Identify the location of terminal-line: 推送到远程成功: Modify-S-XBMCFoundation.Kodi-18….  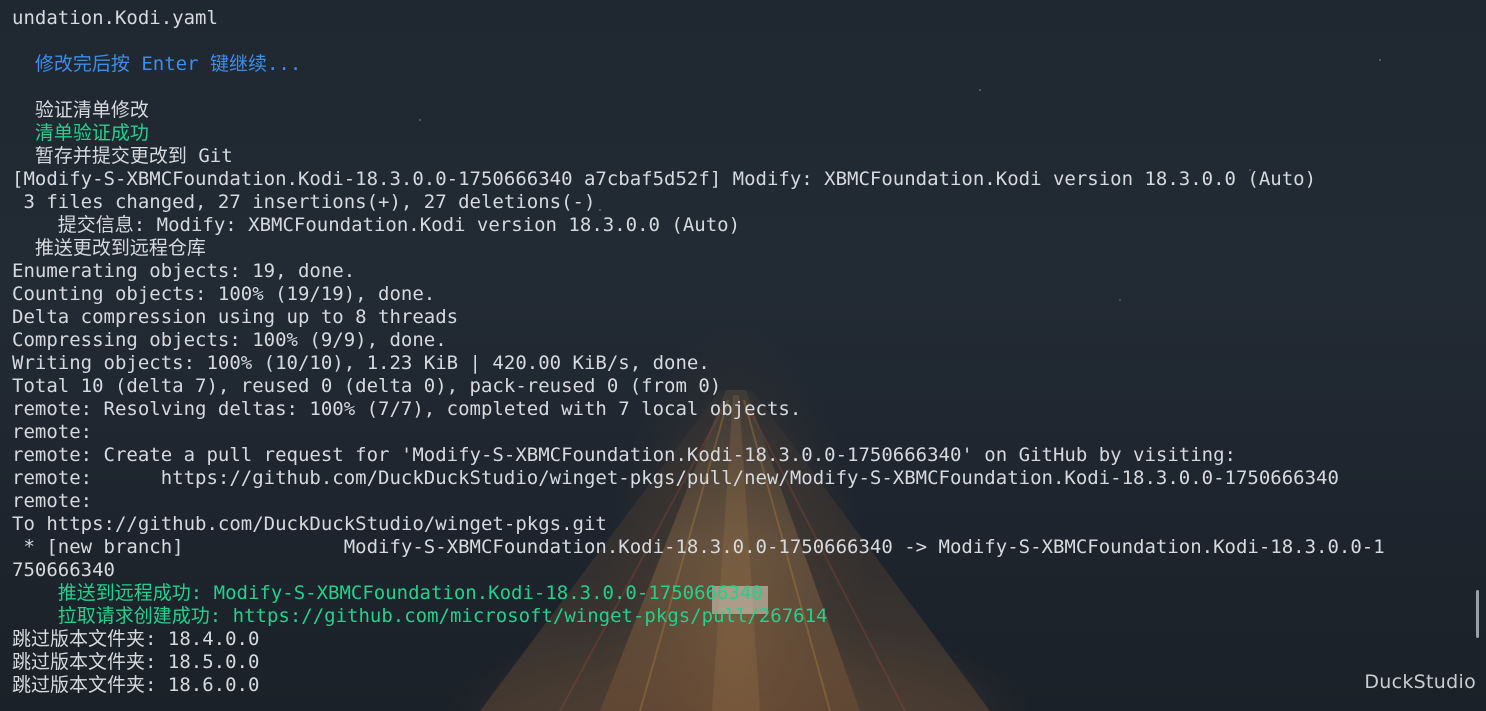
(387, 593).